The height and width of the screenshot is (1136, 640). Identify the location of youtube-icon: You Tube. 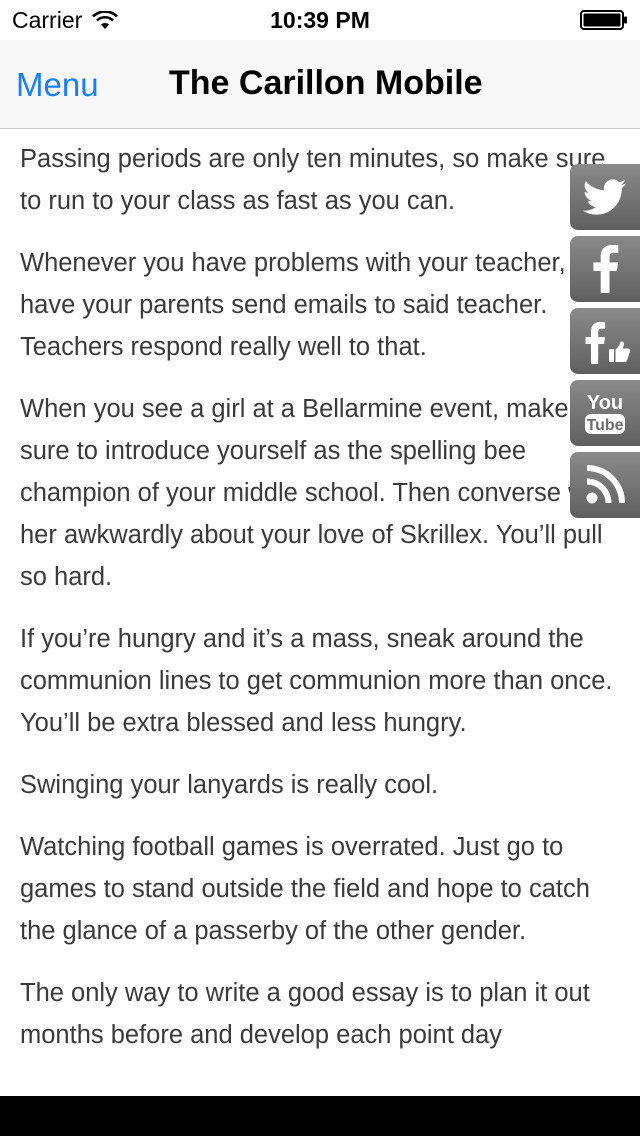
(605, 413).